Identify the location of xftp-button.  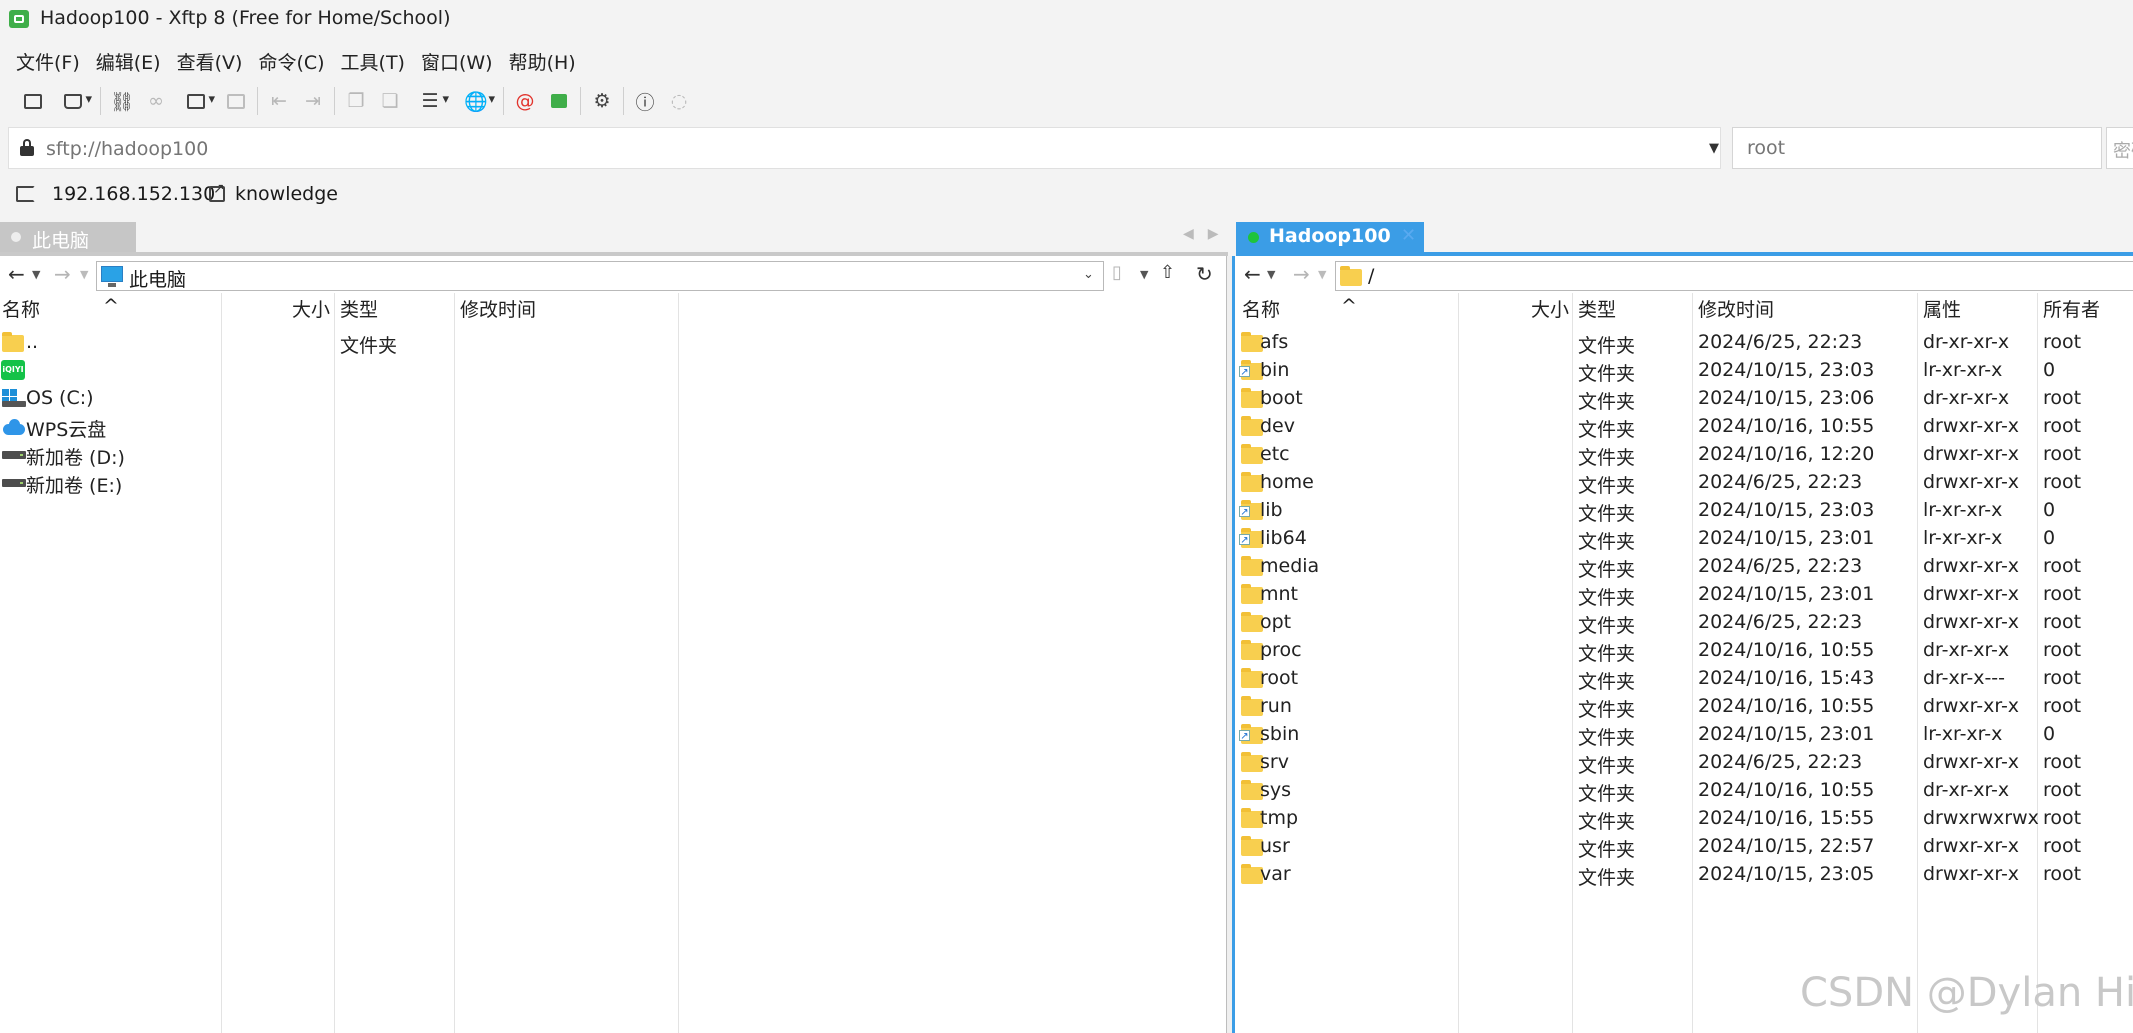
(559, 101).